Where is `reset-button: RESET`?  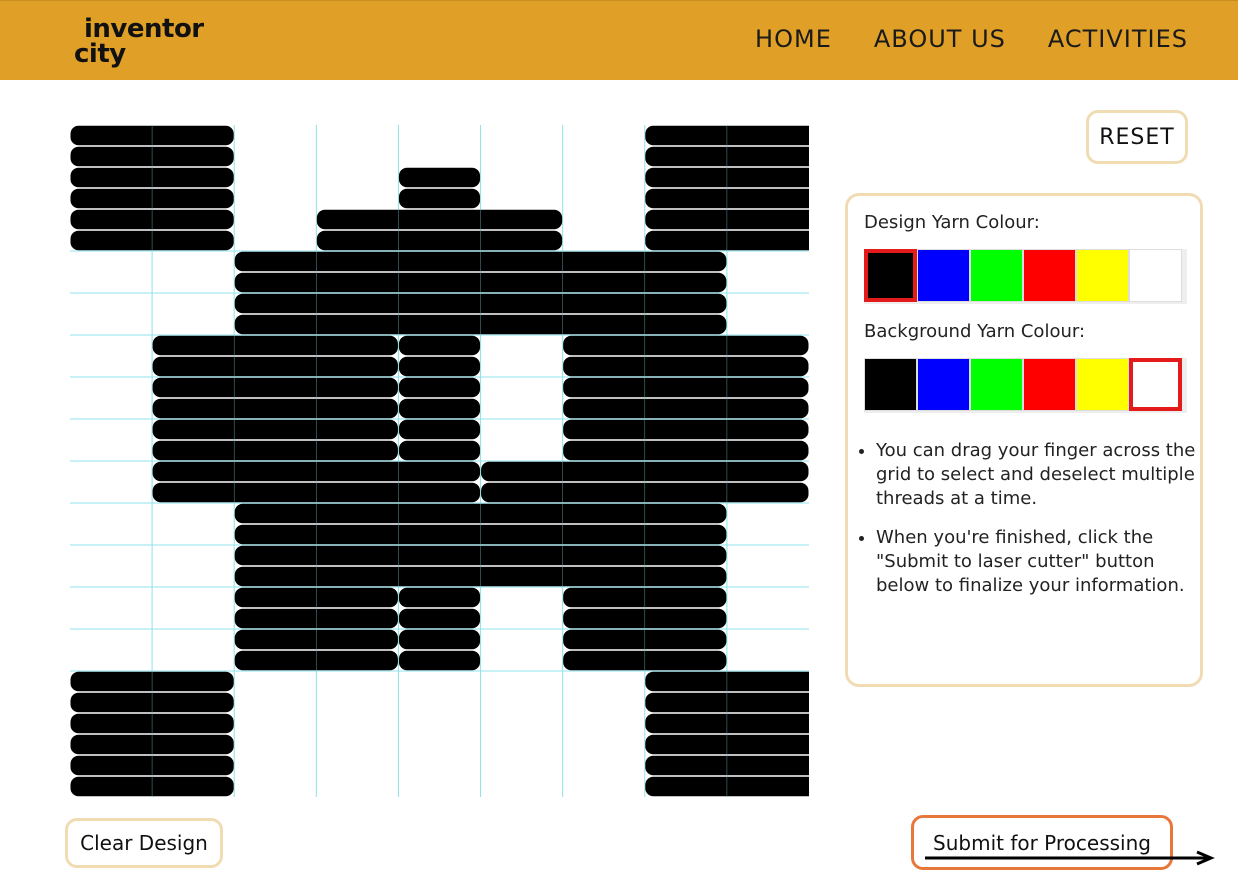 reset-button: RESET is located at coordinates (1137, 137).